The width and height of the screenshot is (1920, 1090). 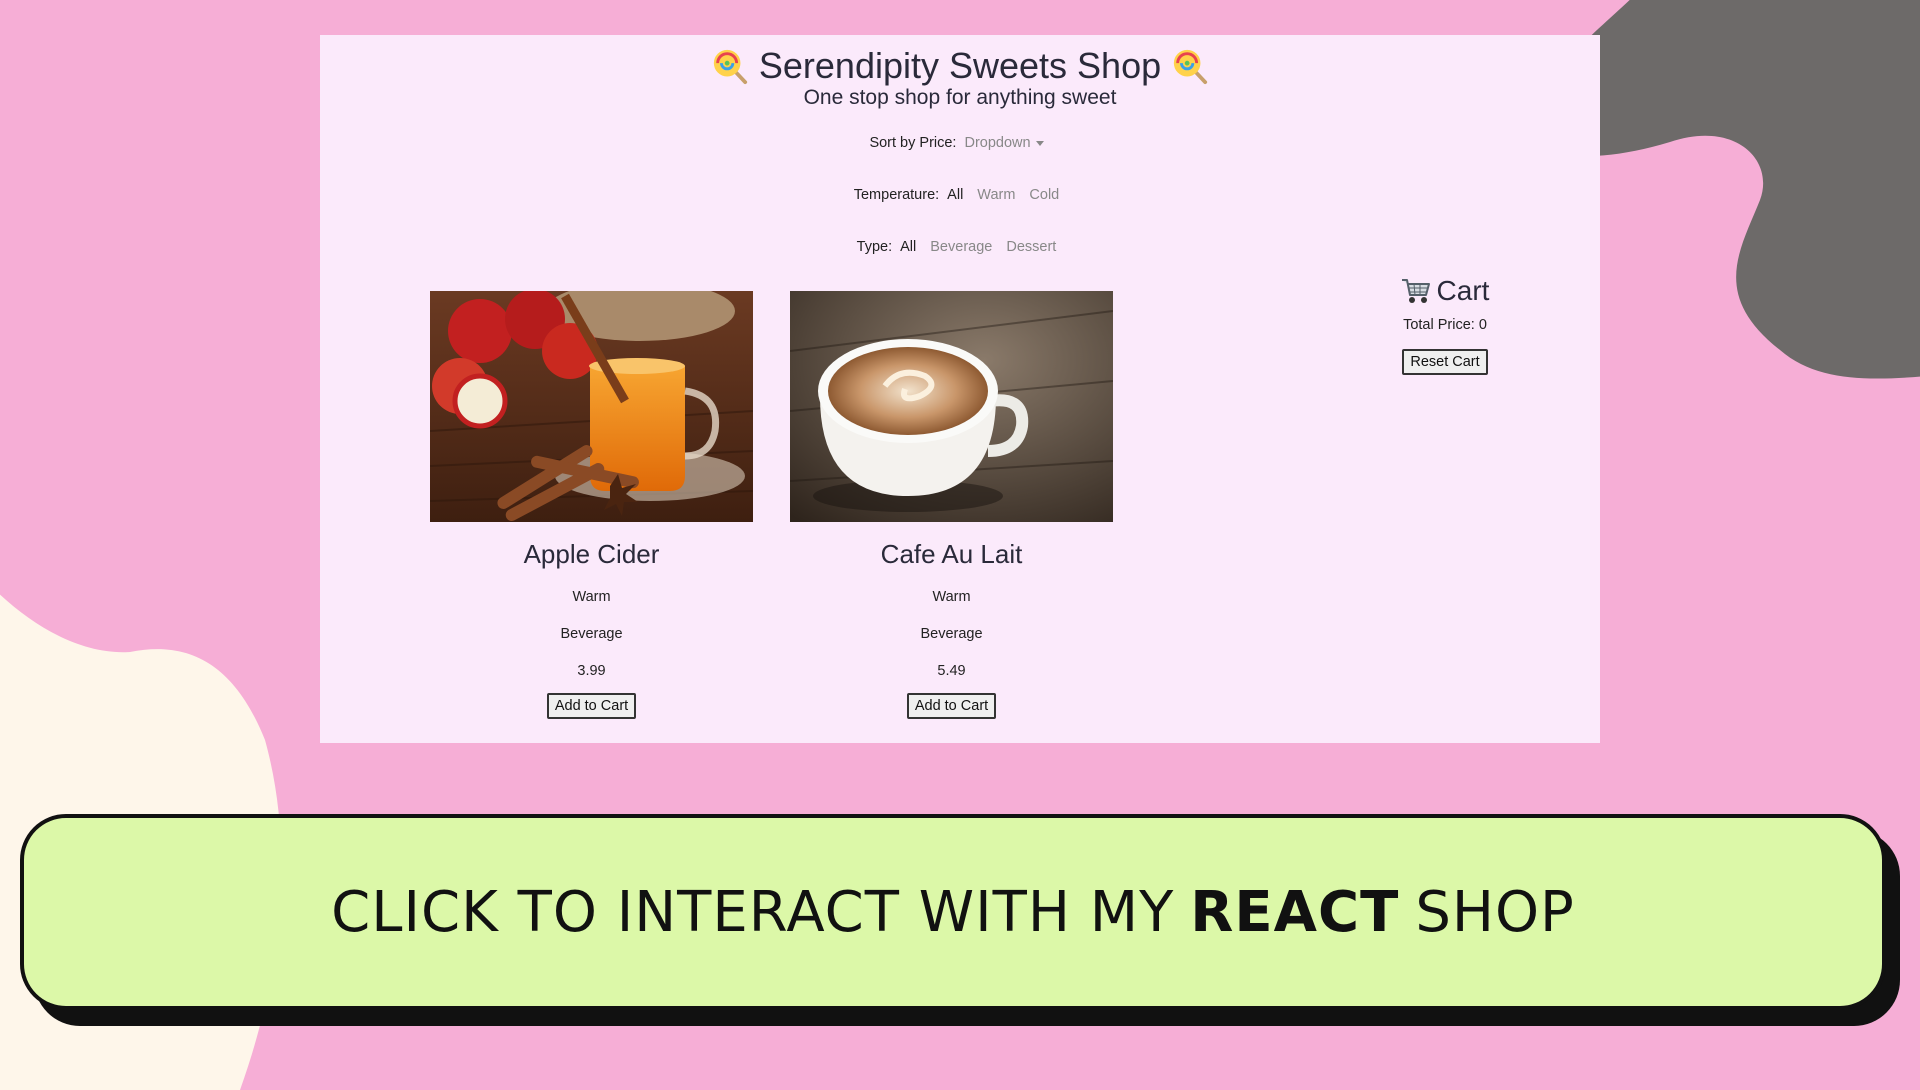 What do you see at coordinates (1495, 912) in the screenshot?
I see `cta-text-suffix: SHOP` at bounding box center [1495, 912].